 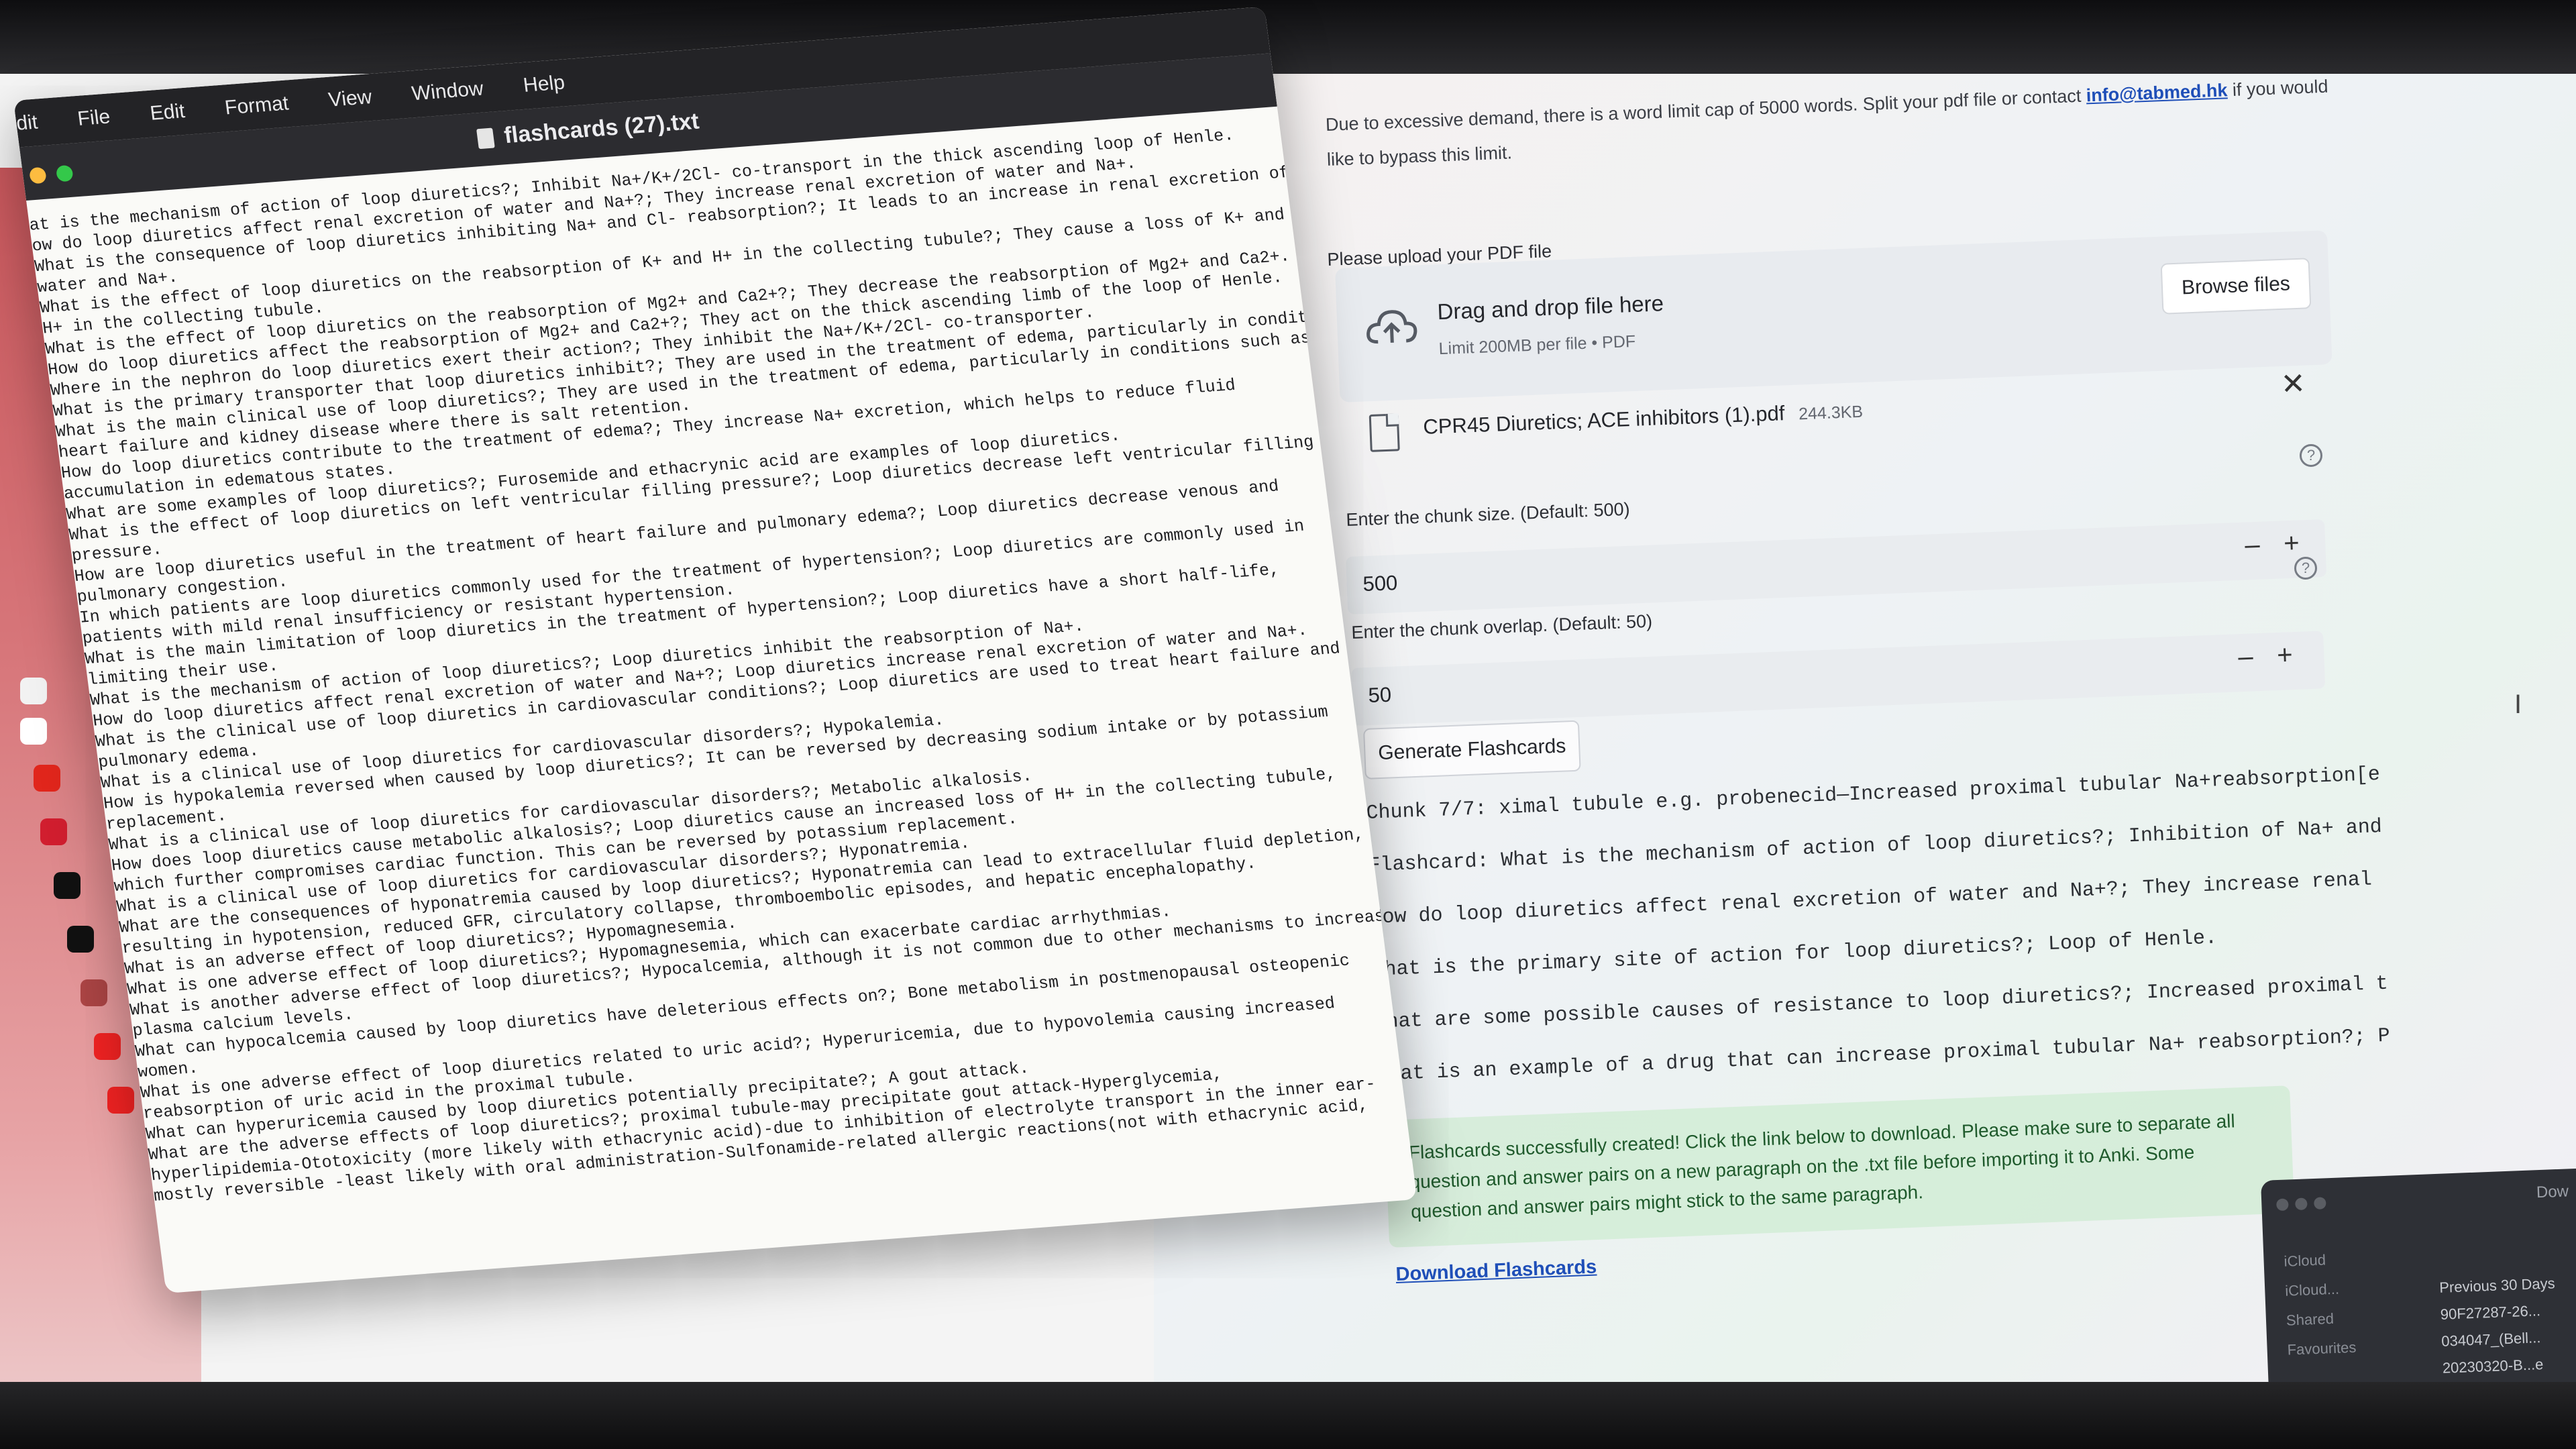 What do you see at coordinates (2304, 1205) in the screenshot?
I see `finder-traffic-lights` at bounding box center [2304, 1205].